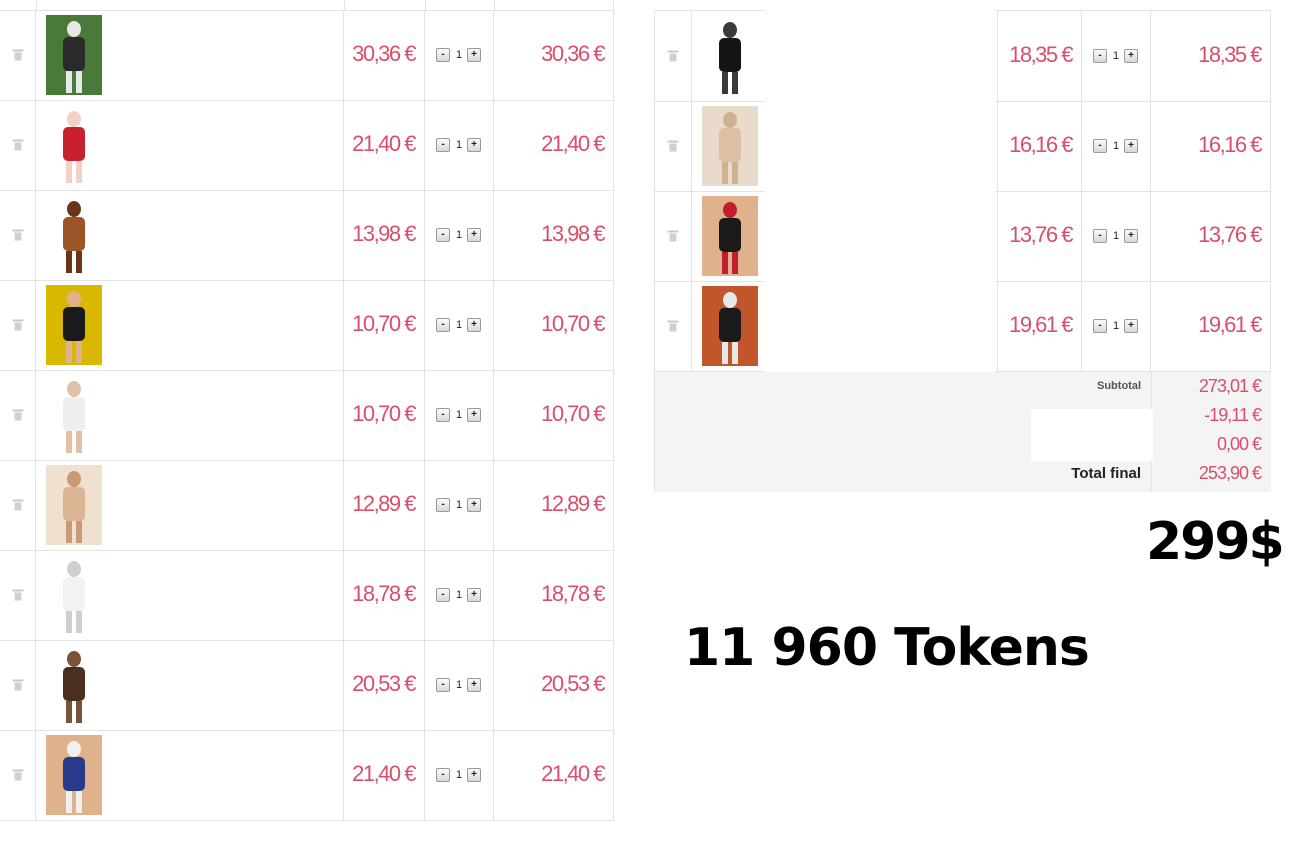 The height and width of the screenshot is (854, 1302). What do you see at coordinates (573, 593) in the screenshot?
I see `line-total: 18,78 €` at bounding box center [573, 593].